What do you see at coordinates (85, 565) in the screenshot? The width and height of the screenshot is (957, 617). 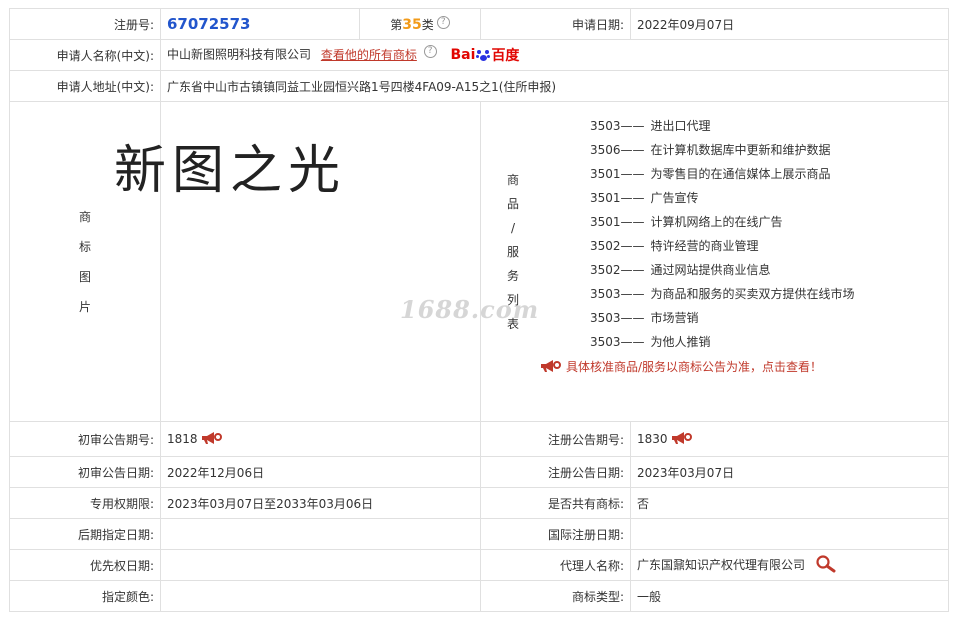 I see `priority-date-label: 优先权日期:` at bounding box center [85, 565].